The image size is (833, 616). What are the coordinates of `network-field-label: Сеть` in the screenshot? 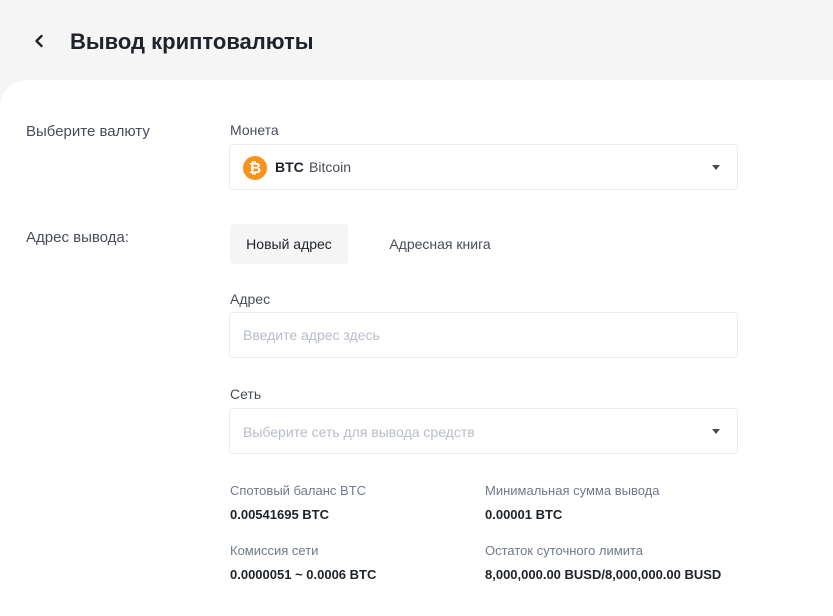 It's located at (246, 394).